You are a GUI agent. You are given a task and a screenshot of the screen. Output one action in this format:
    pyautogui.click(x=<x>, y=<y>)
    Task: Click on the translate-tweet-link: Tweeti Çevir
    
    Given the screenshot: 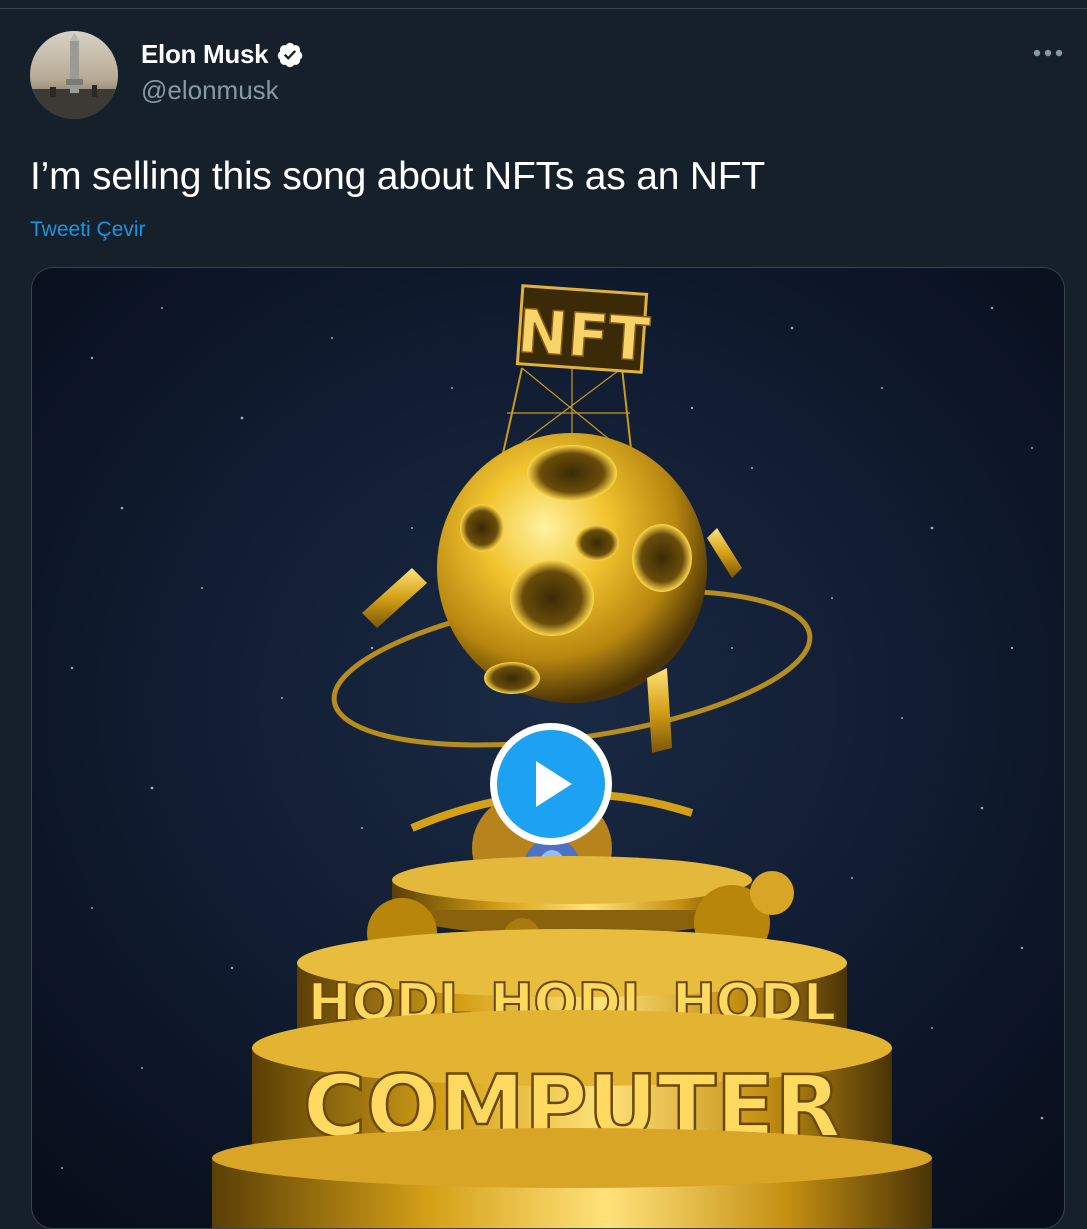 What is the action you would take?
    pyautogui.click(x=88, y=230)
    